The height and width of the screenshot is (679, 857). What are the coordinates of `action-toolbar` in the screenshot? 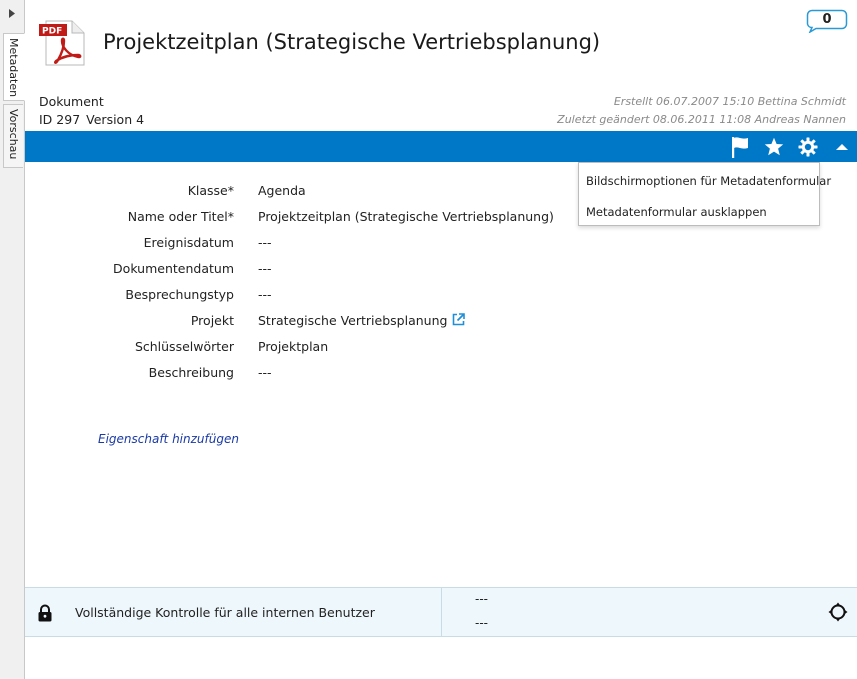 It's located at (441, 146).